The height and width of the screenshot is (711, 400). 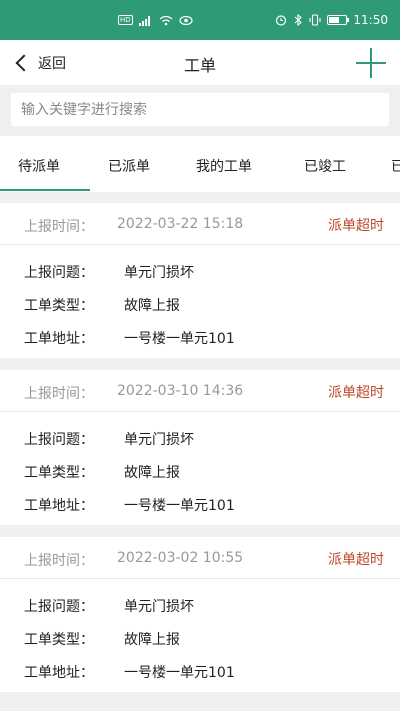 I want to click on report-time-value: 2022-03-02 10:55, so click(x=180, y=558).